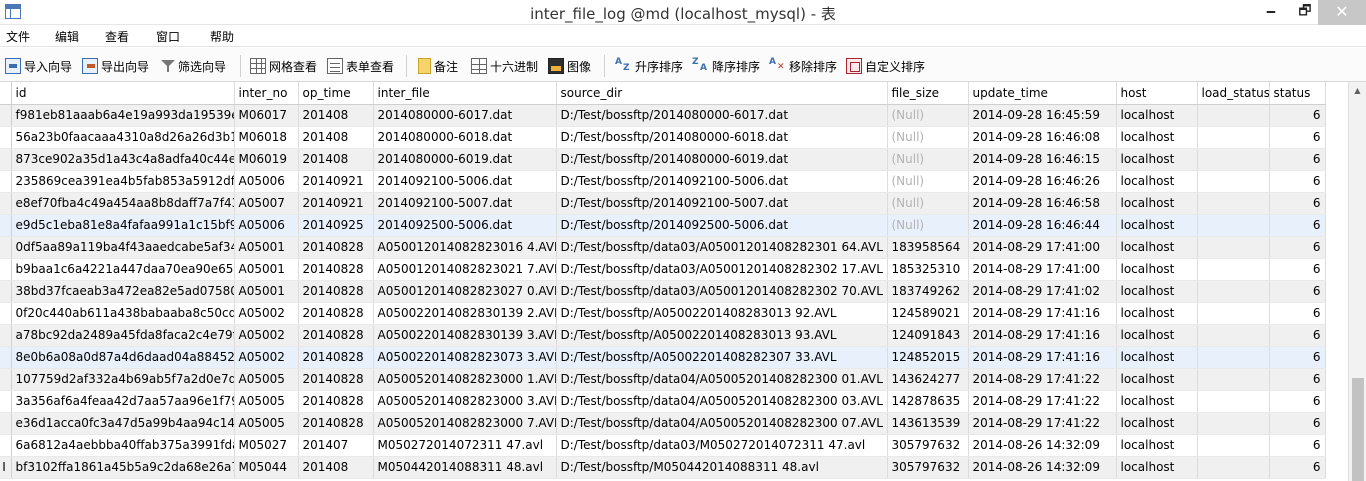 The height and width of the screenshot is (481, 1366). What do you see at coordinates (465, 291) in the screenshot?
I see `cell-inter-file: A050012014082823027 0.AVL` at bounding box center [465, 291].